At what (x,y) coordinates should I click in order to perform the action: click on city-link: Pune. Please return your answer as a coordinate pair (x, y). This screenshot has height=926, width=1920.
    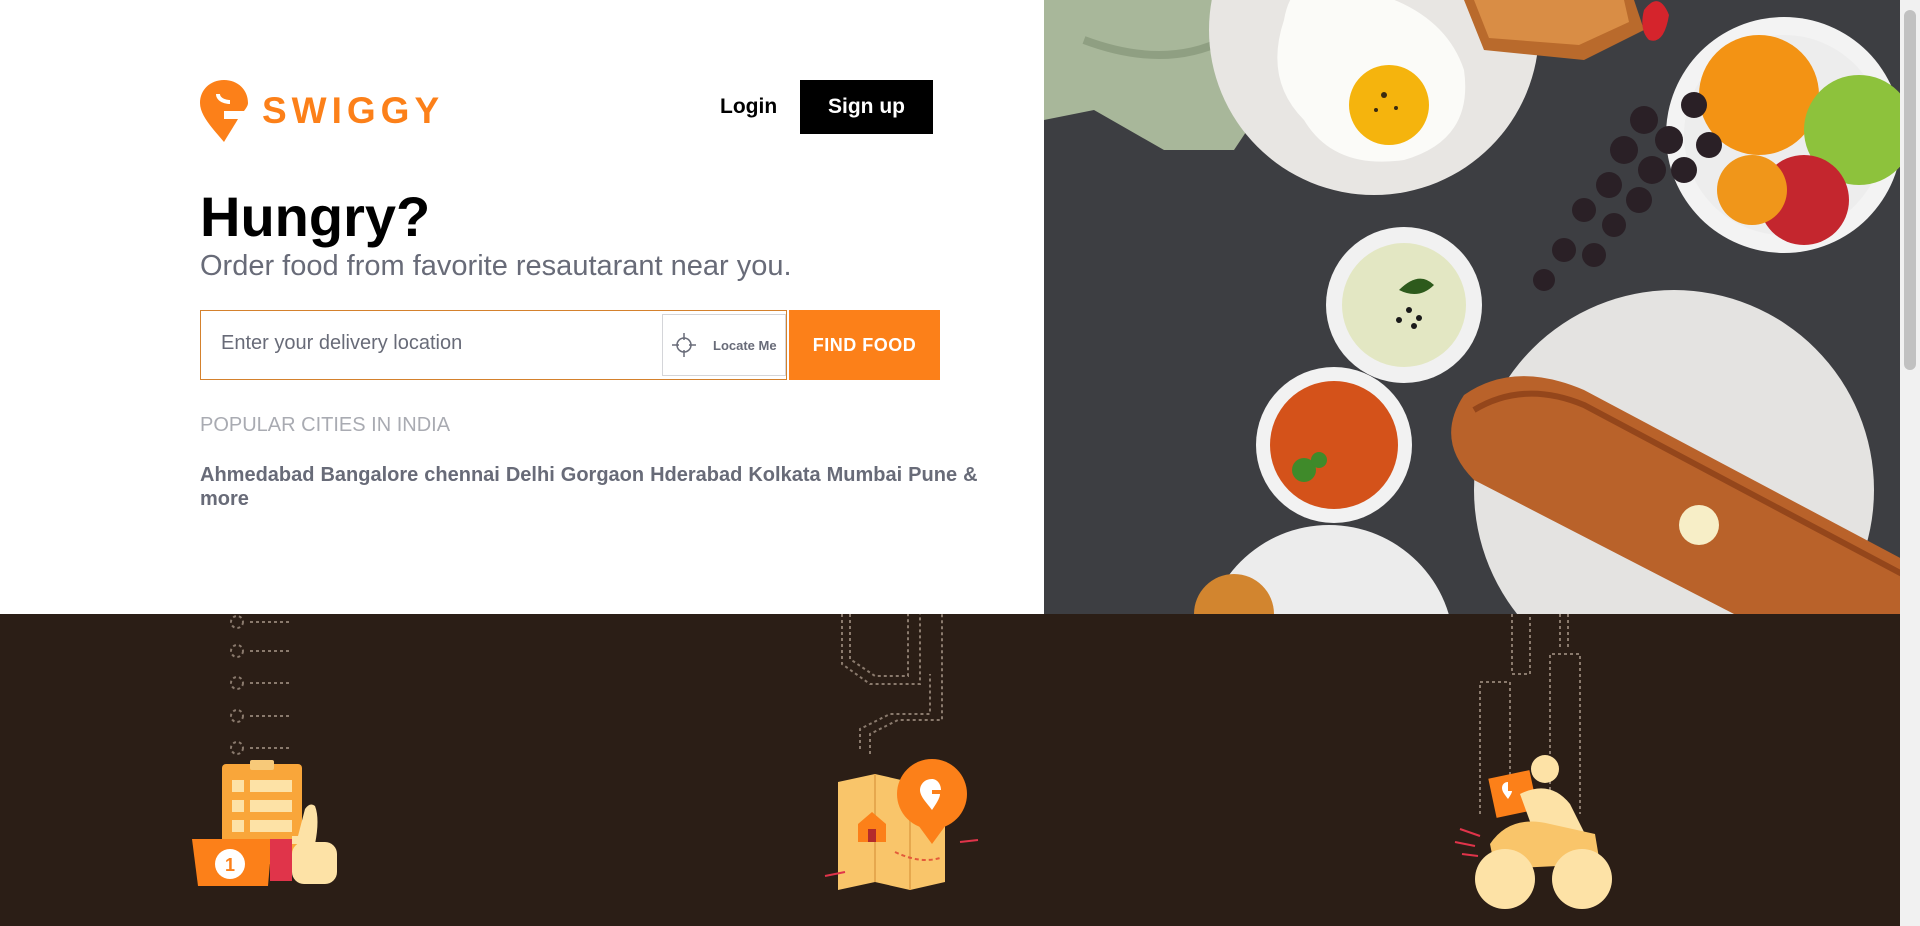
    Looking at the image, I should click on (932, 475).